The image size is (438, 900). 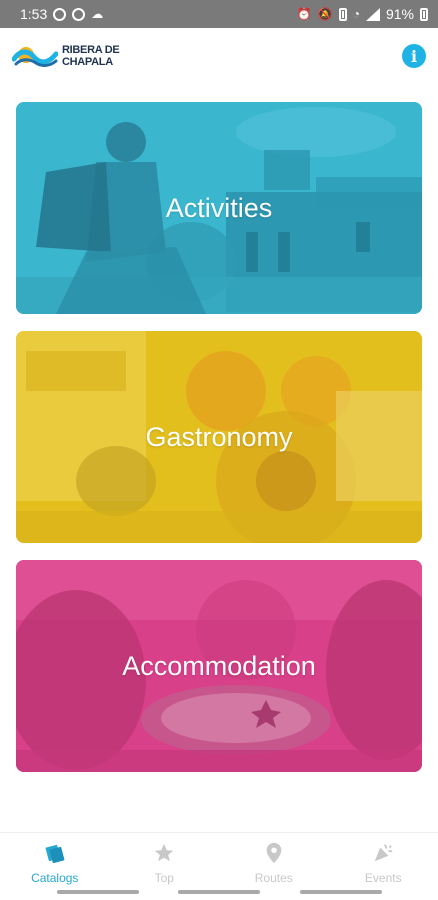 I want to click on status-bar: 1:53 ☁ ⏰ 🔕 ◔ 91%, so click(x=219, y=14).